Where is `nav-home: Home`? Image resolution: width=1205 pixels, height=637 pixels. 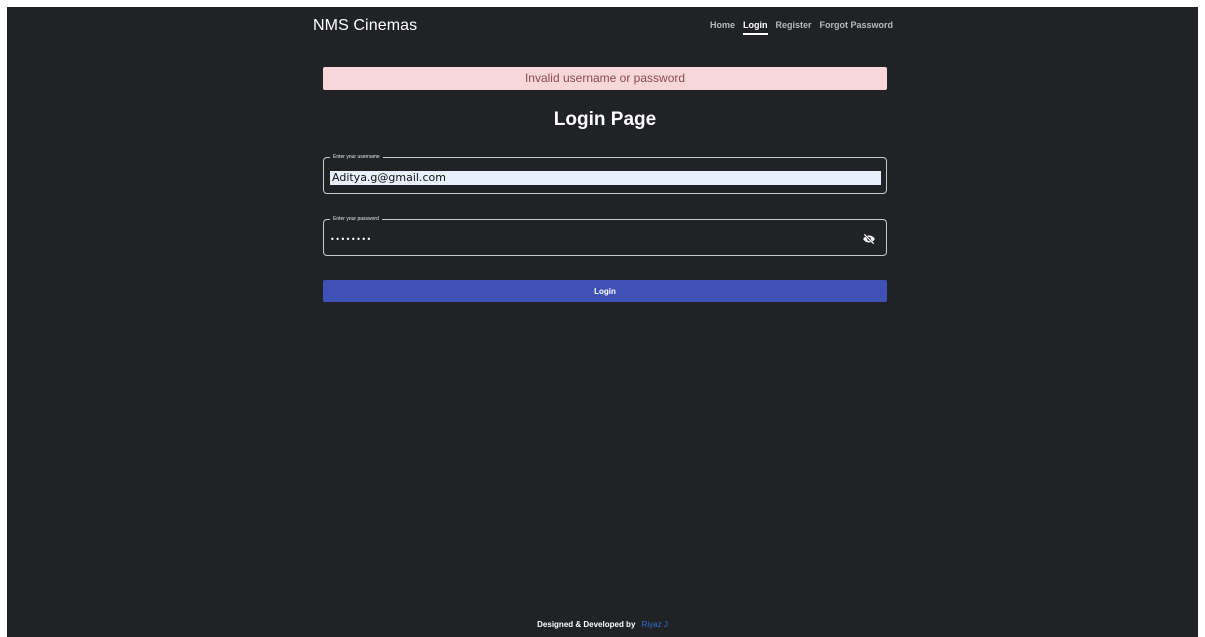
nav-home: Home is located at coordinates (722, 27).